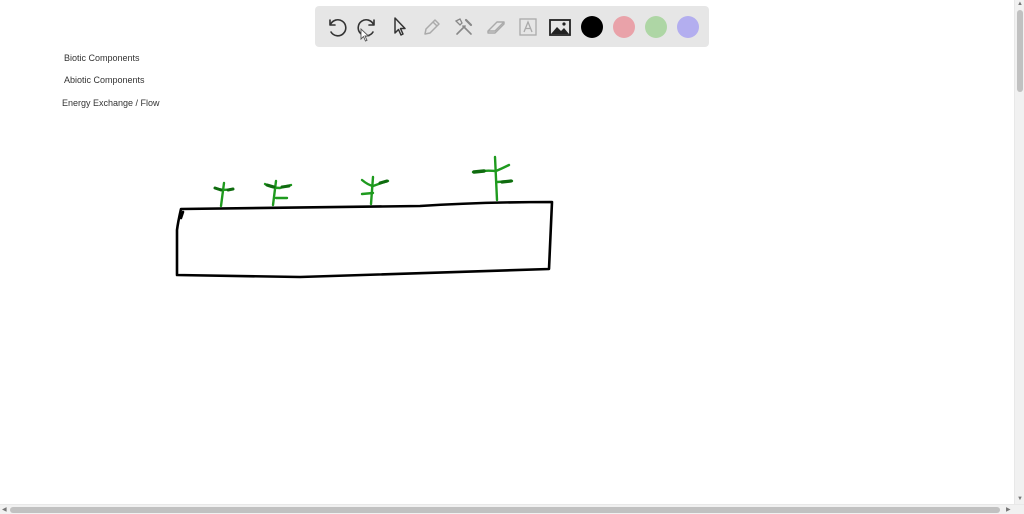 The width and height of the screenshot is (1024, 514). I want to click on hand-drawn-sketch, so click(364, 217).